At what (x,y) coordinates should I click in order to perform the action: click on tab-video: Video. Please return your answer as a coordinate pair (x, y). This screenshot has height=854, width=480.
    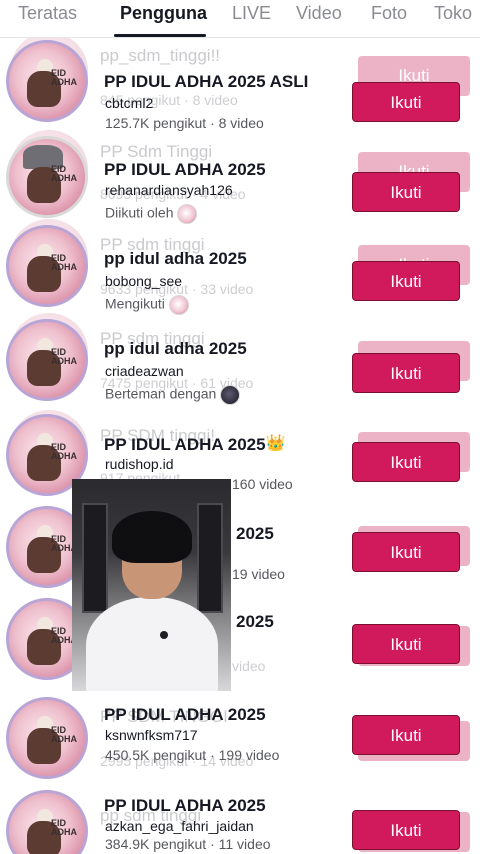
    Looking at the image, I should click on (319, 13).